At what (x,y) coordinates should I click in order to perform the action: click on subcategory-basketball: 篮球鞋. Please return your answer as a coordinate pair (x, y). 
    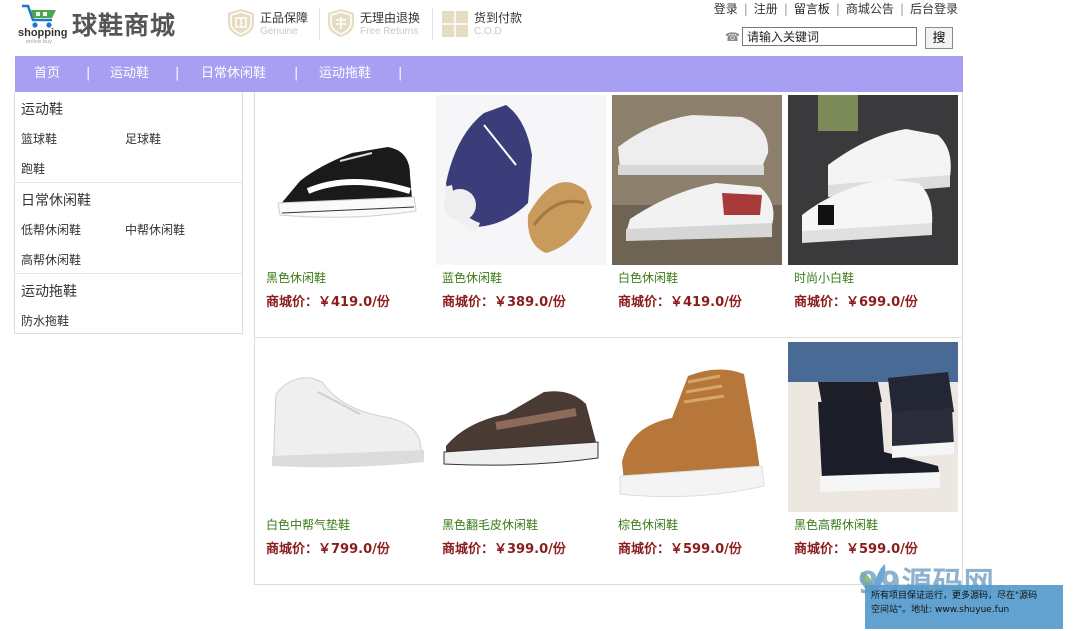
    Looking at the image, I should click on (39, 138).